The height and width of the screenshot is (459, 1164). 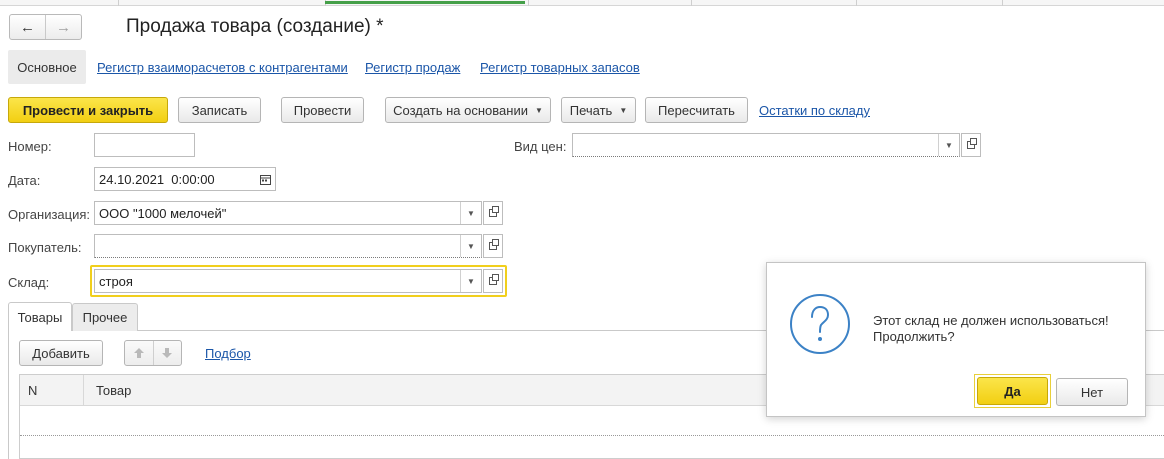 I want to click on arrow-up-icon, so click(x=139, y=353).